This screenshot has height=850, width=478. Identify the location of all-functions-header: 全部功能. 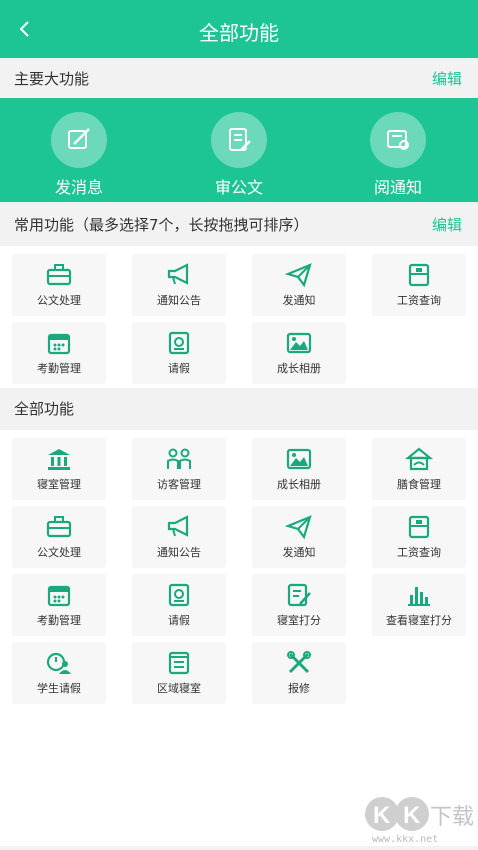
(239, 408).